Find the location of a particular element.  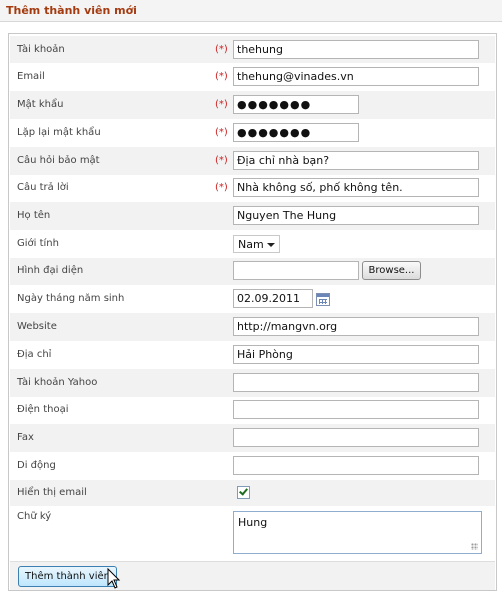

form-row-address: Địa chỉ Hải Phòng is located at coordinates (252, 355).